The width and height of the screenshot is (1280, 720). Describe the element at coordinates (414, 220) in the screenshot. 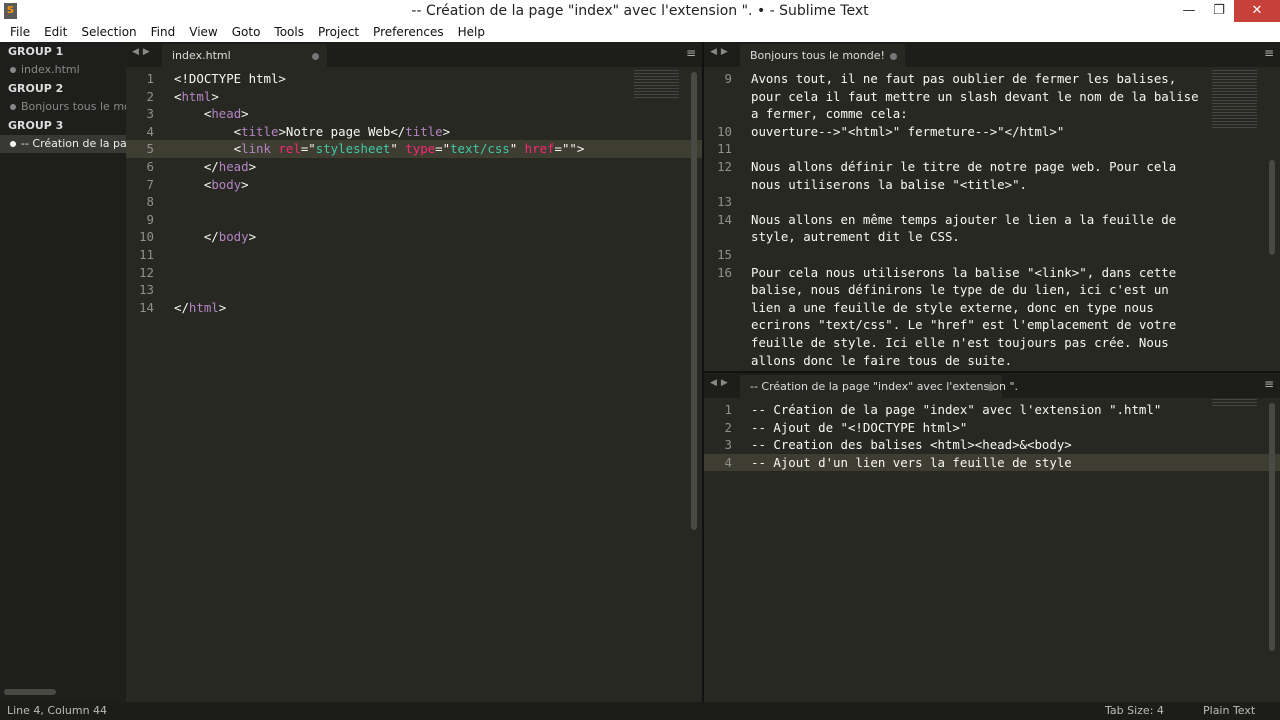

I see `code-line: 9` at that location.